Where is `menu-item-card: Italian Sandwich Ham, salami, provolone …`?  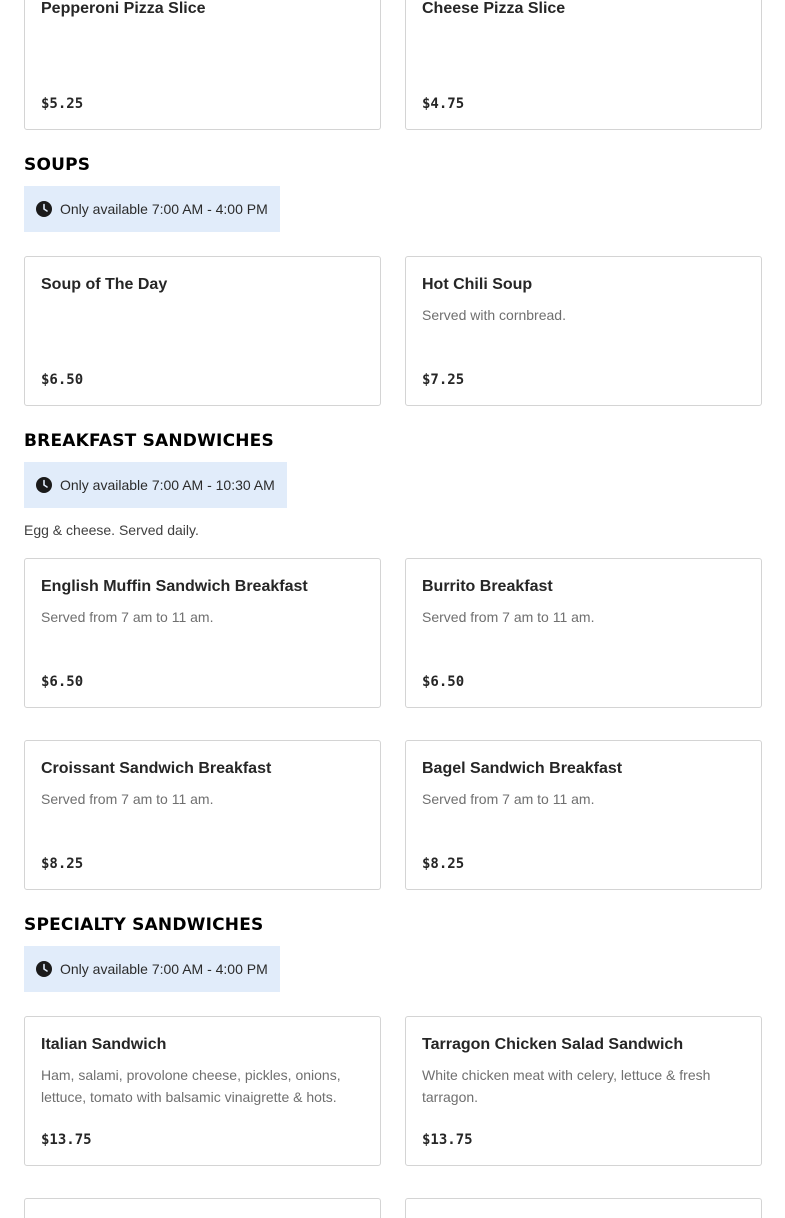
menu-item-card: Italian Sandwich Ham, salami, provolone … is located at coordinates (202, 1091).